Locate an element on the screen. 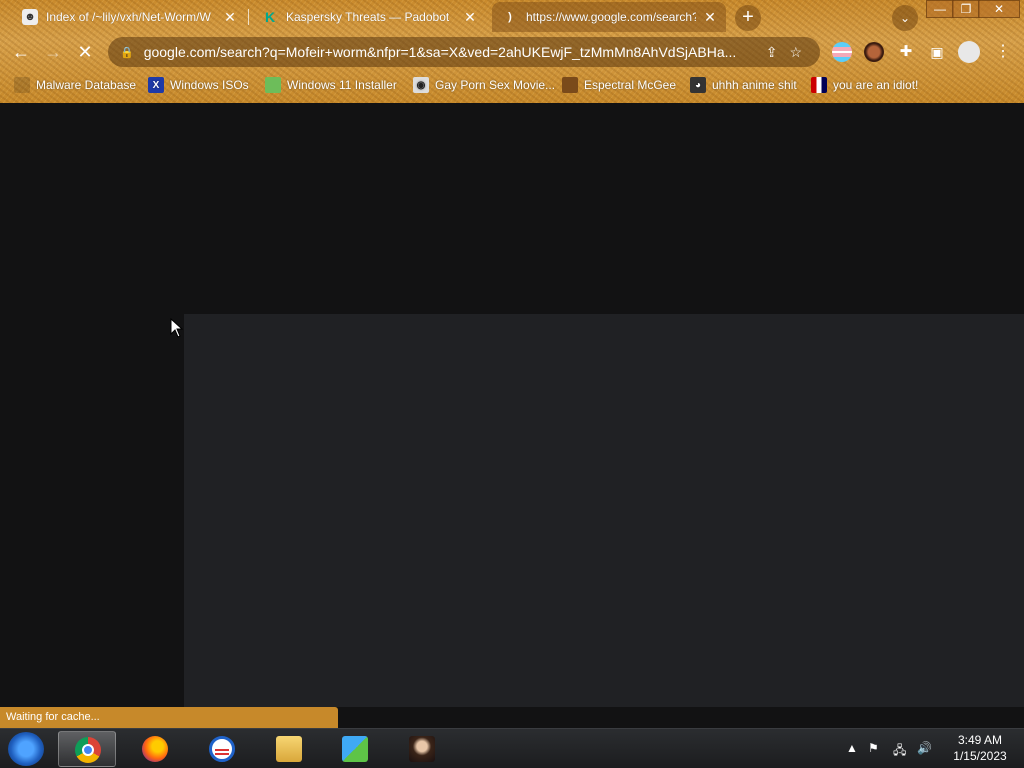 This screenshot has height=768, width=1024. folder-favicon-icon: ☻ is located at coordinates (30, 17).